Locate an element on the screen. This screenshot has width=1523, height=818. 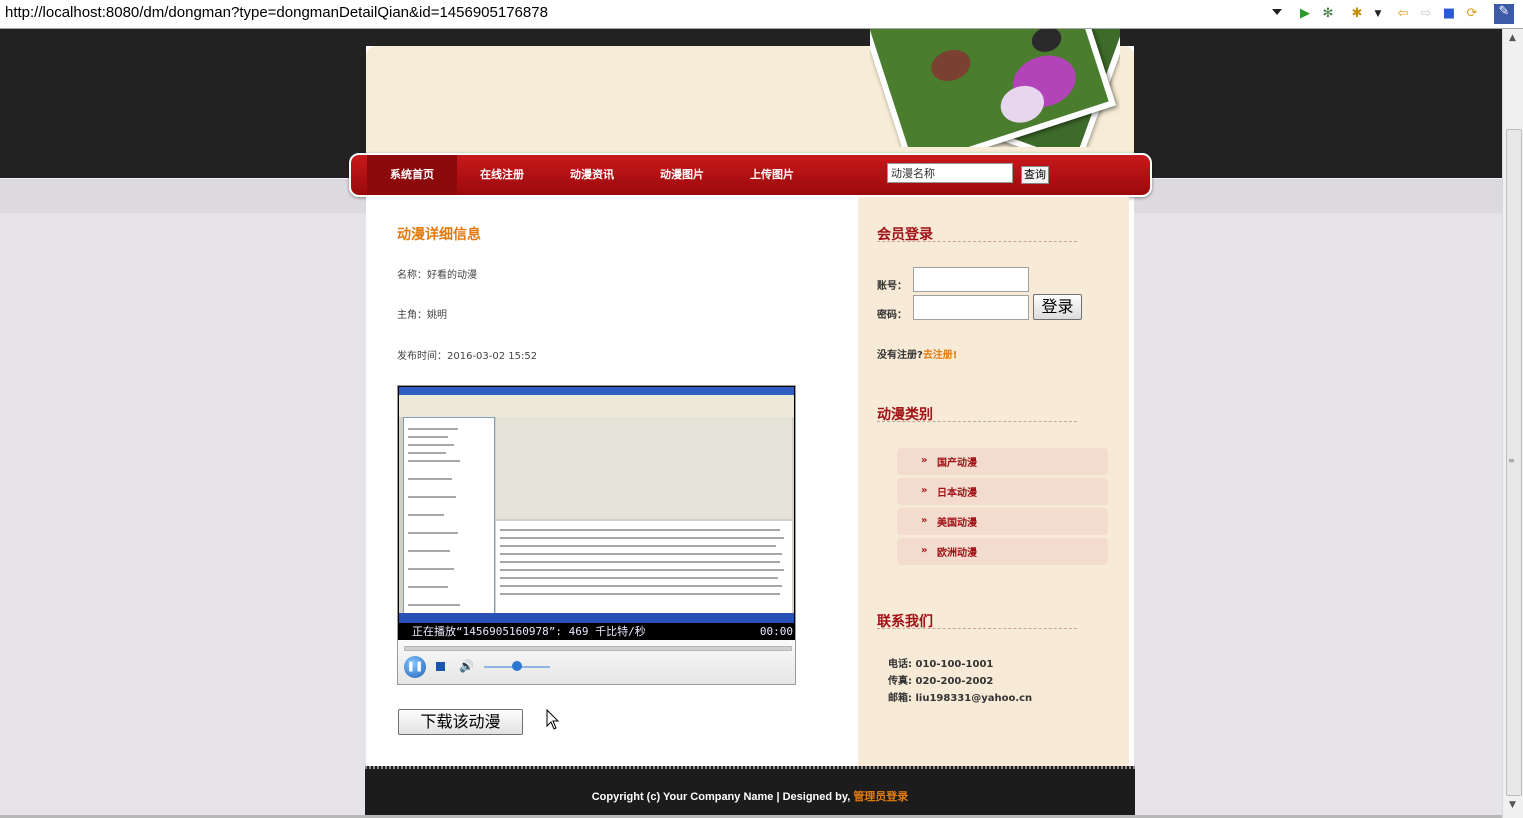
stop-icon: ■ is located at coordinates (1449, 14).